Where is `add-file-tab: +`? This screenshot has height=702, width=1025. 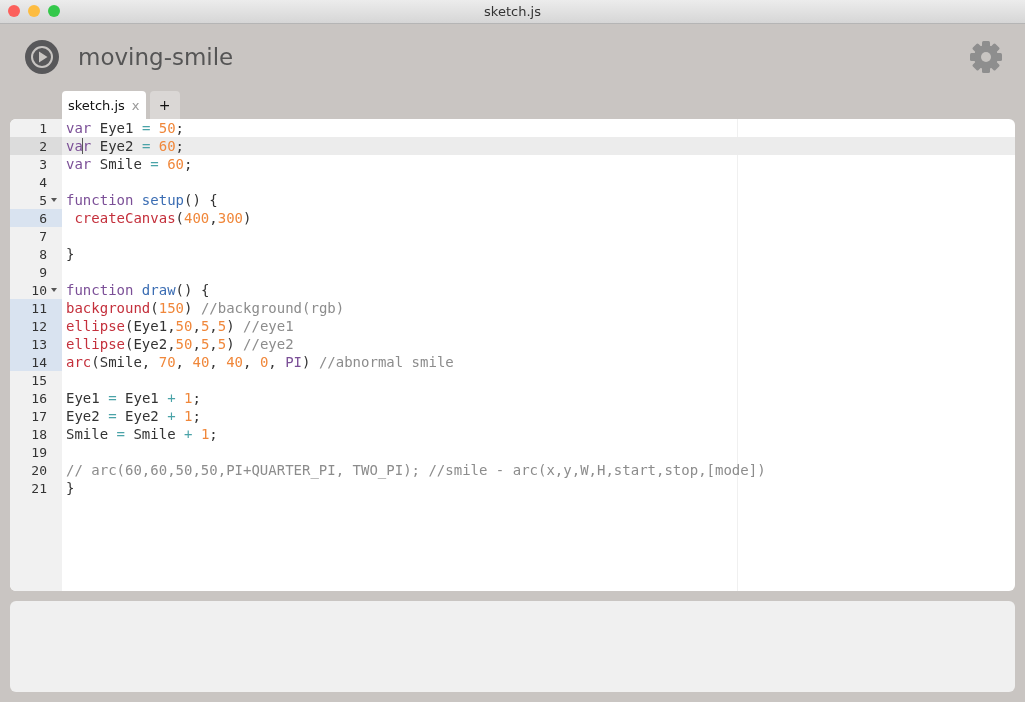
add-file-tab: + is located at coordinates (164, 105).